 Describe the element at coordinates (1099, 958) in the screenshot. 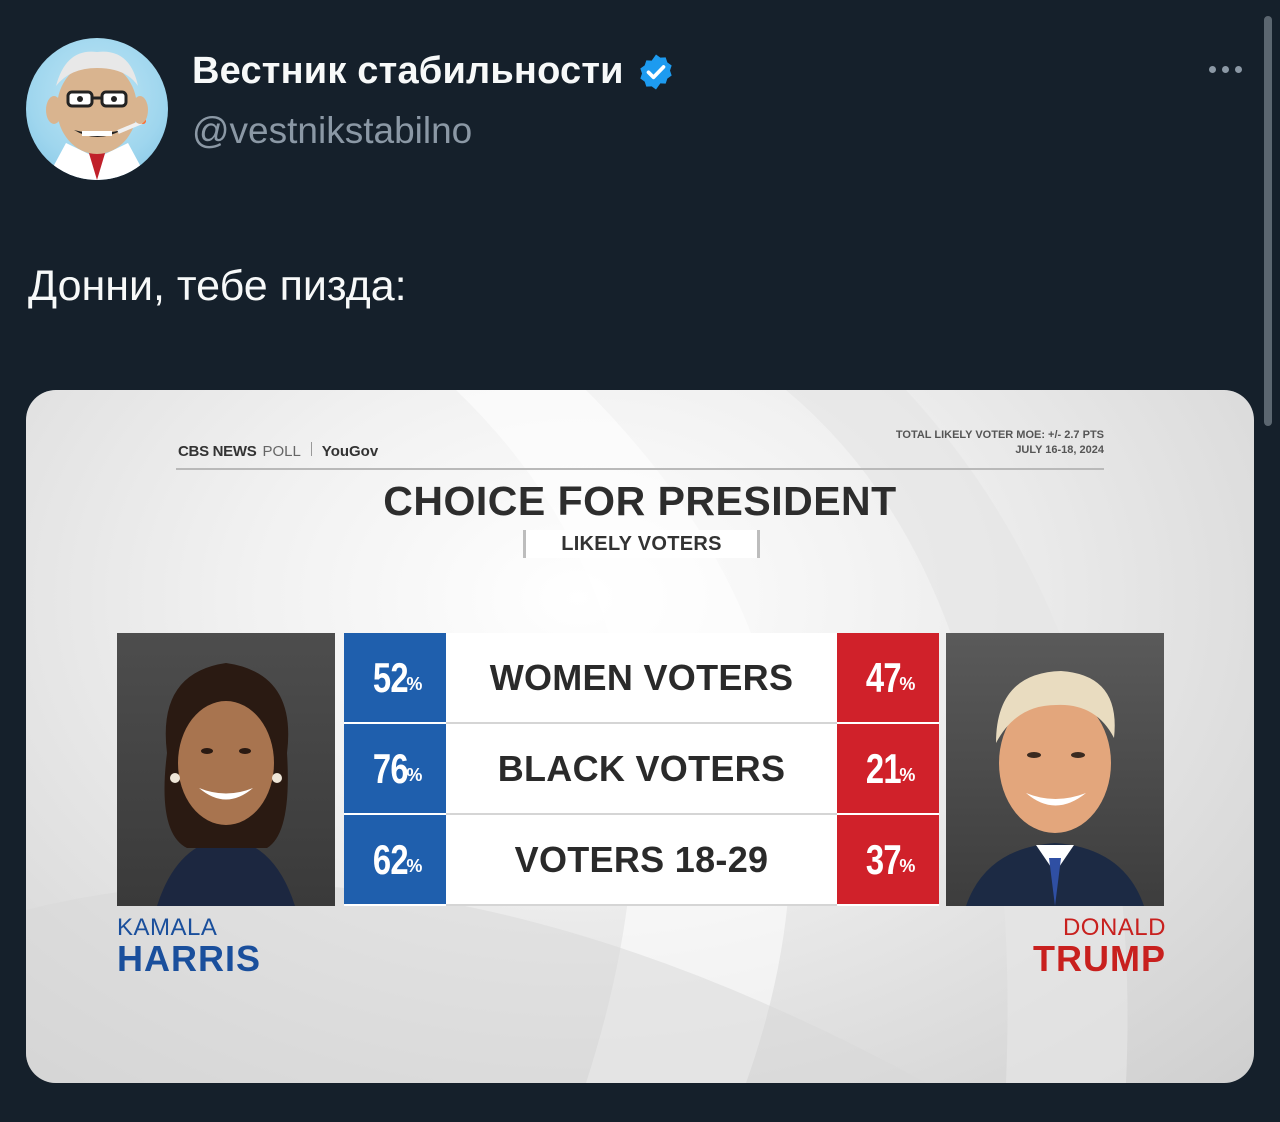

I see `trump-last-name: TRUMP` at that location.